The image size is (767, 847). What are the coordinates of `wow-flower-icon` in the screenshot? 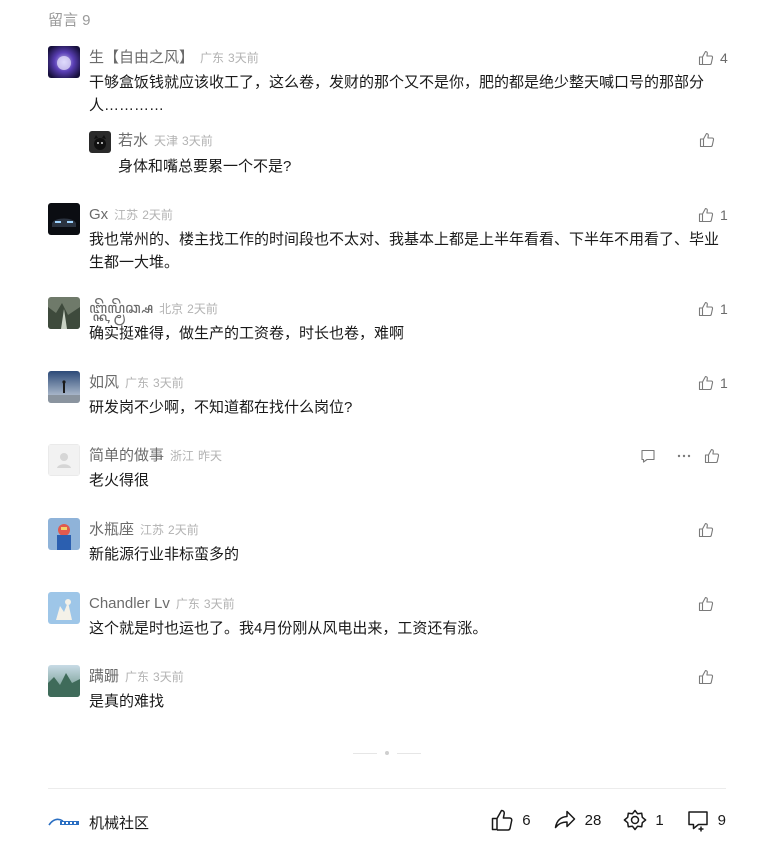 It's located at (635, 820).